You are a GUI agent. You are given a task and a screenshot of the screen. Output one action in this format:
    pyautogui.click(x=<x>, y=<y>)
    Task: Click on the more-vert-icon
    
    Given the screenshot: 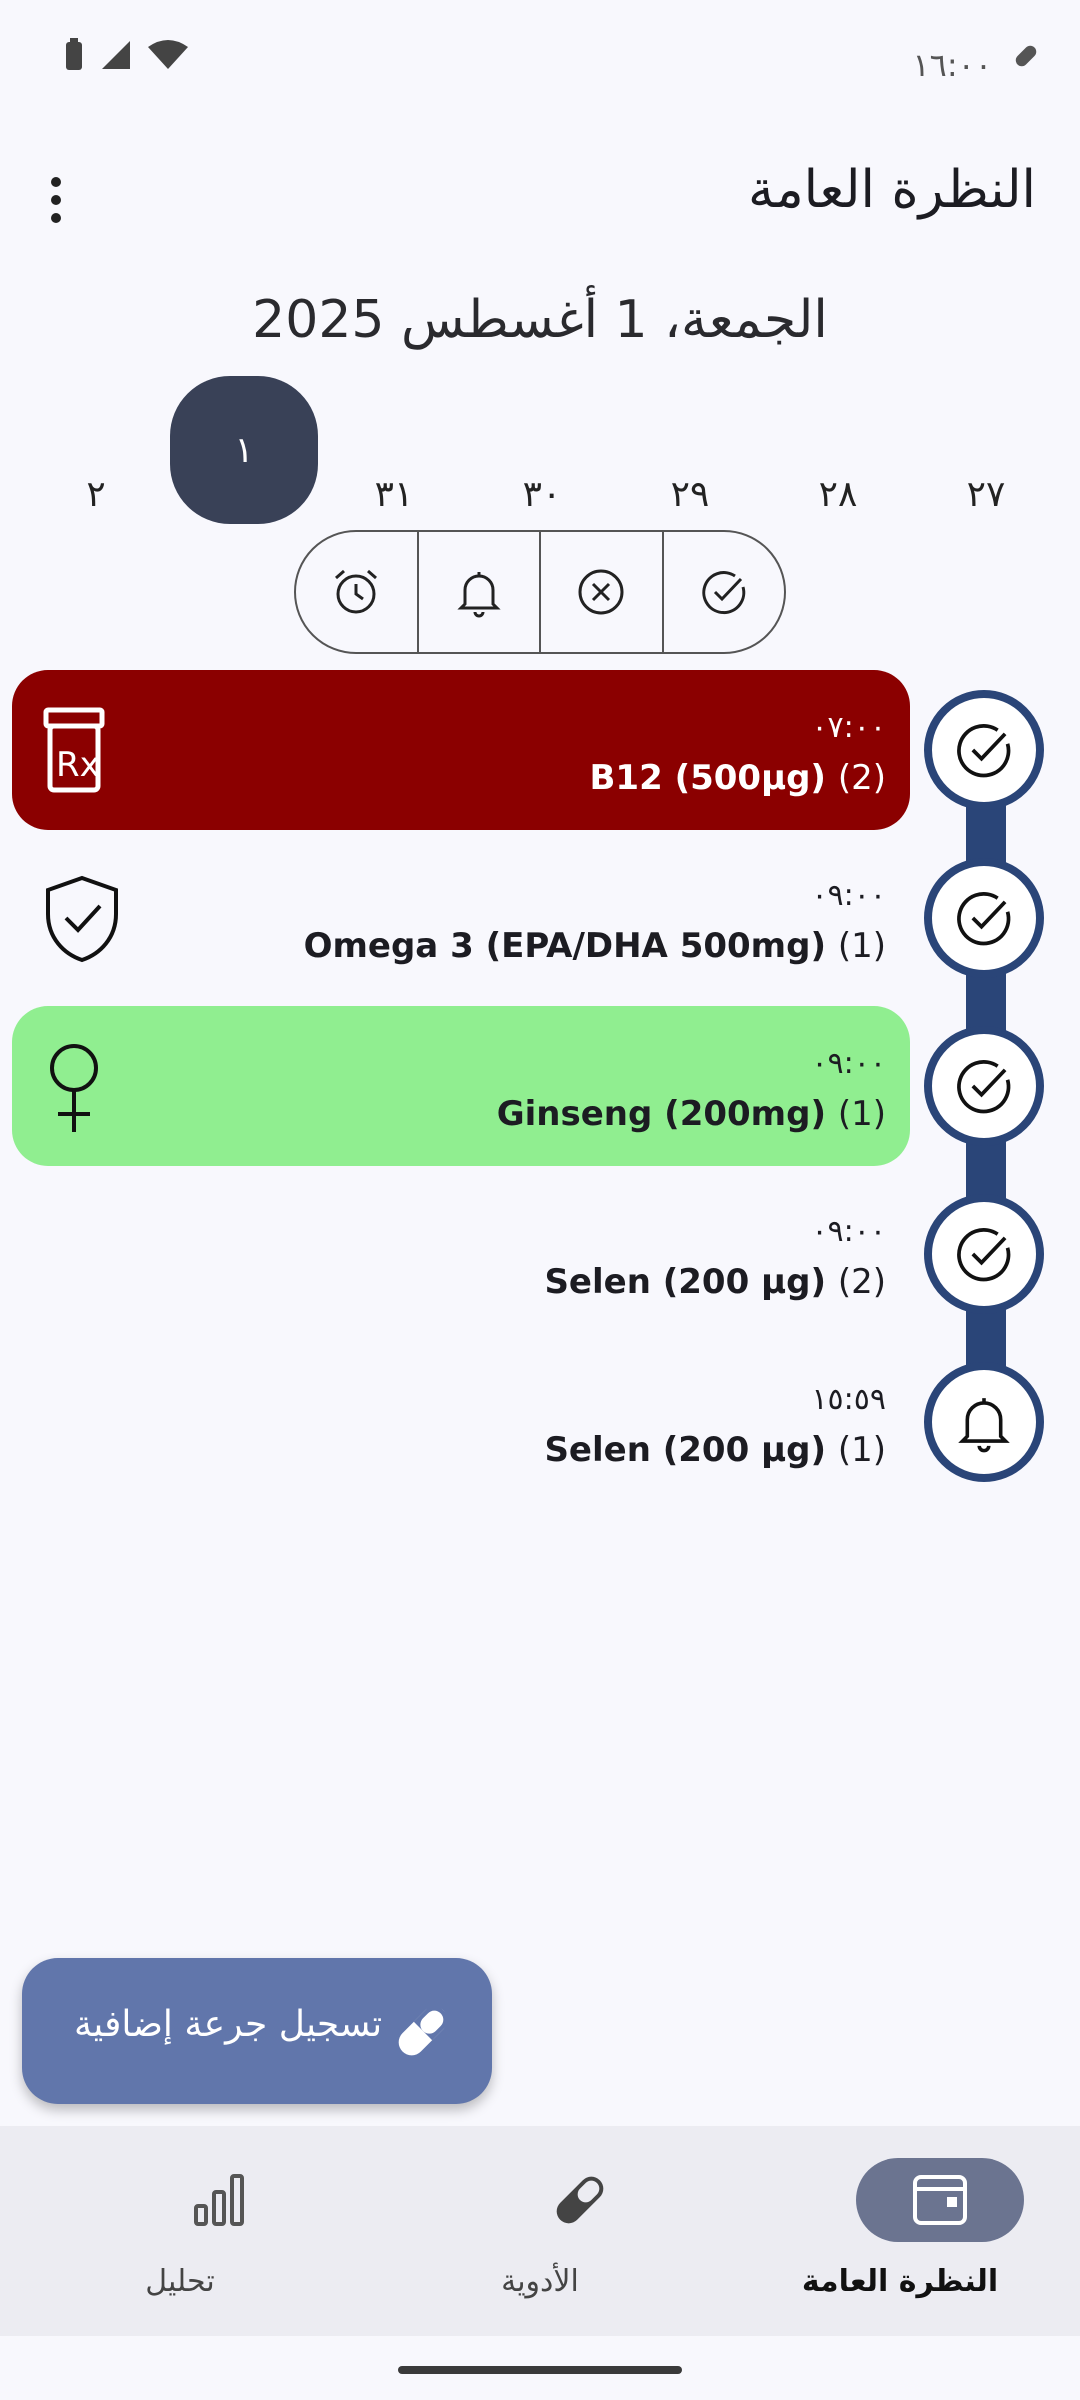 What is the action you would take?
    pyautogui.click(x=56, y=200)
    